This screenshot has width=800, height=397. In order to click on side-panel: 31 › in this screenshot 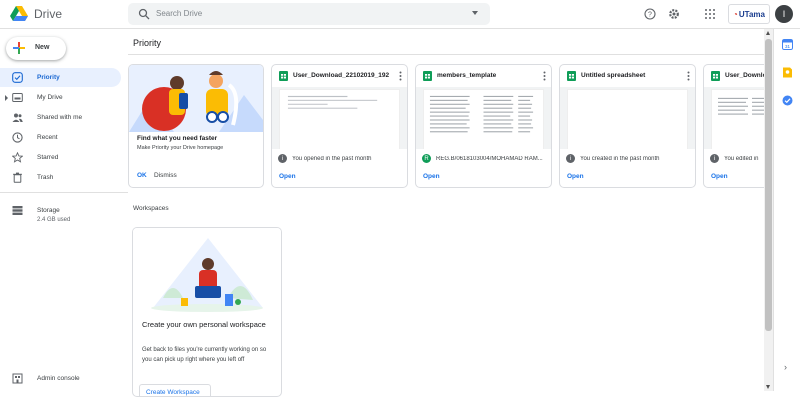, I will do `click(786, 210)`.